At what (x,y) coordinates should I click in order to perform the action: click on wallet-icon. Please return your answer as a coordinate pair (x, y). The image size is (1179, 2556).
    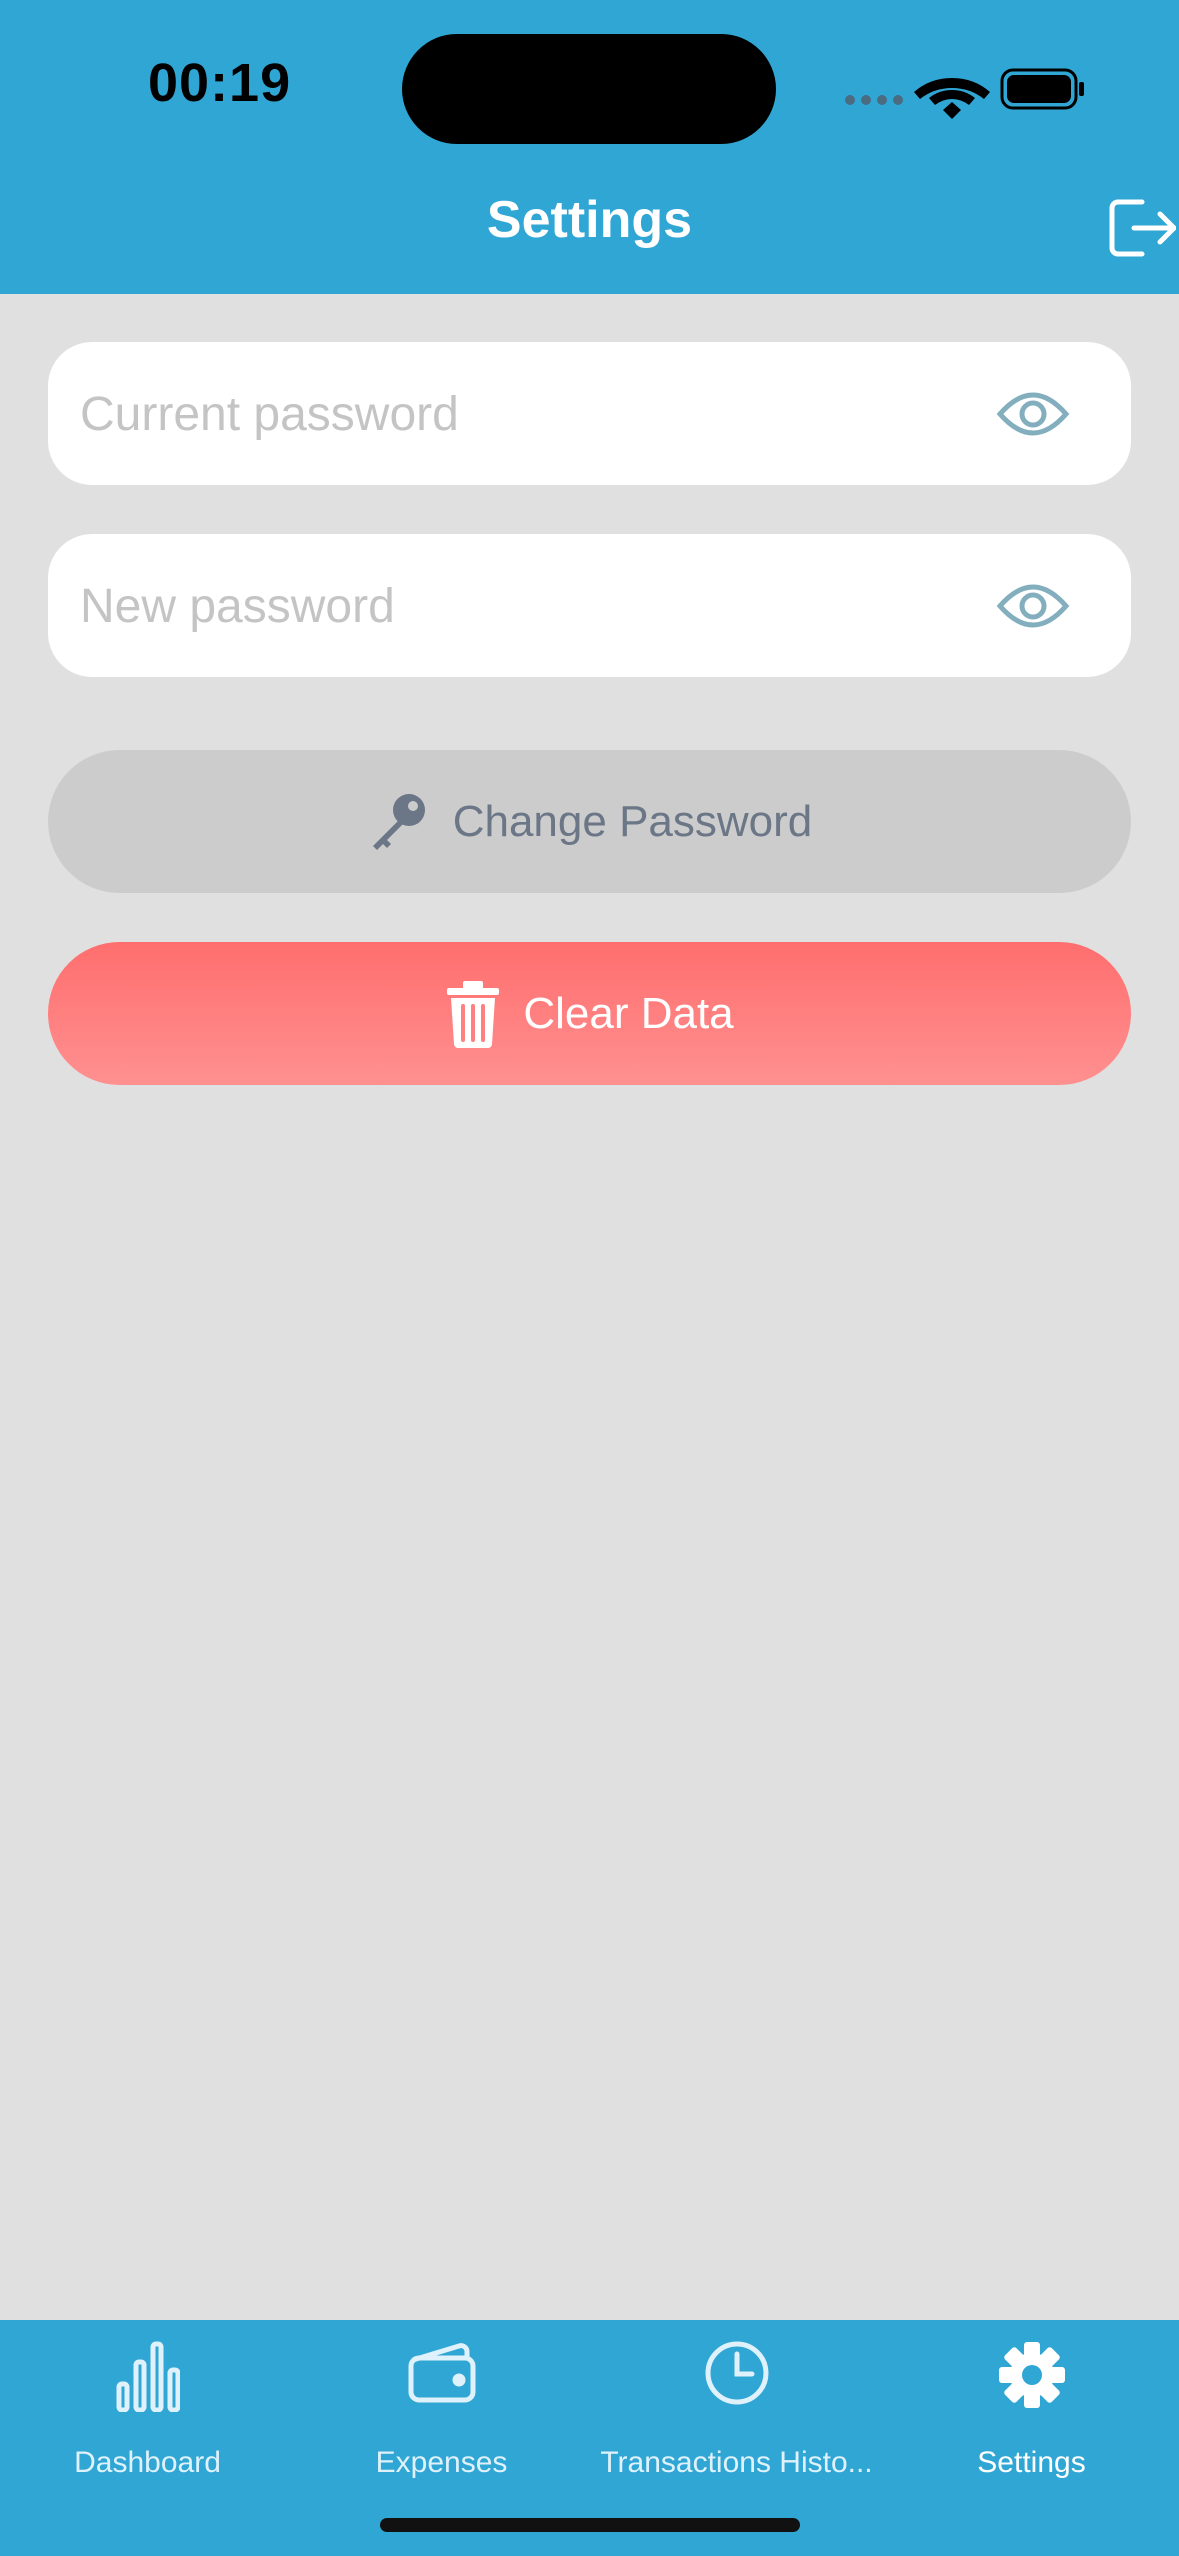
    Looking at the image, I should click on (441, 2373).